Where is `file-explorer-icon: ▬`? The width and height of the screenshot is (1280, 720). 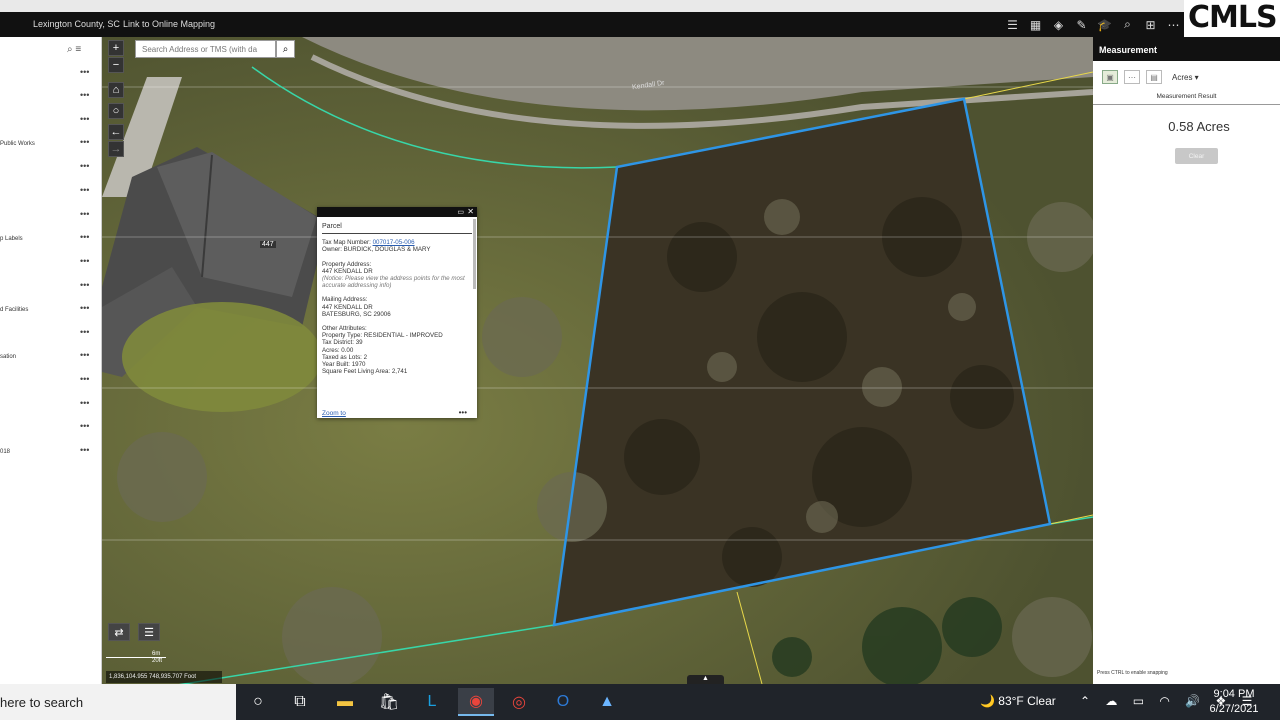
file-explorer-icon: ▬ is located at coordinates (345, 702).